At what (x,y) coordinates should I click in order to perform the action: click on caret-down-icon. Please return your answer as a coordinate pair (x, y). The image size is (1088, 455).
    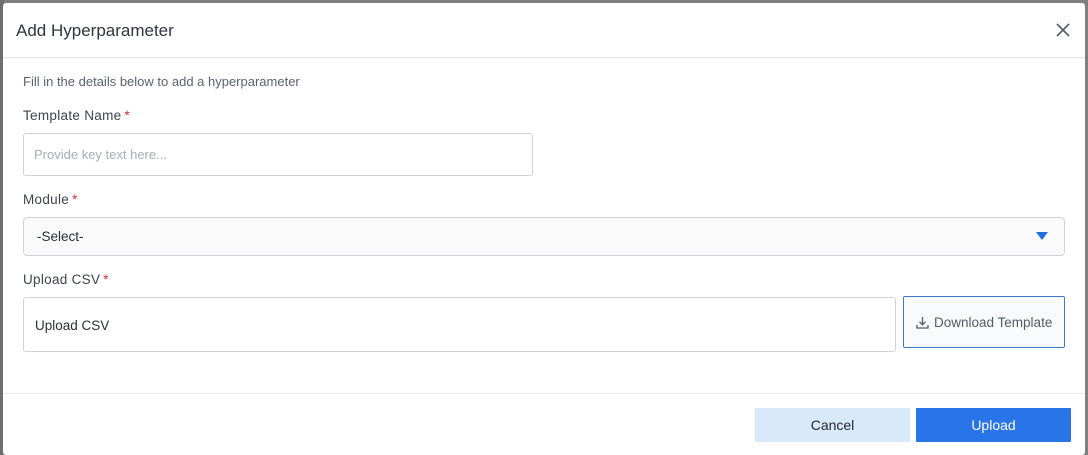
    Looking at the image, I should click on (1042, 236).